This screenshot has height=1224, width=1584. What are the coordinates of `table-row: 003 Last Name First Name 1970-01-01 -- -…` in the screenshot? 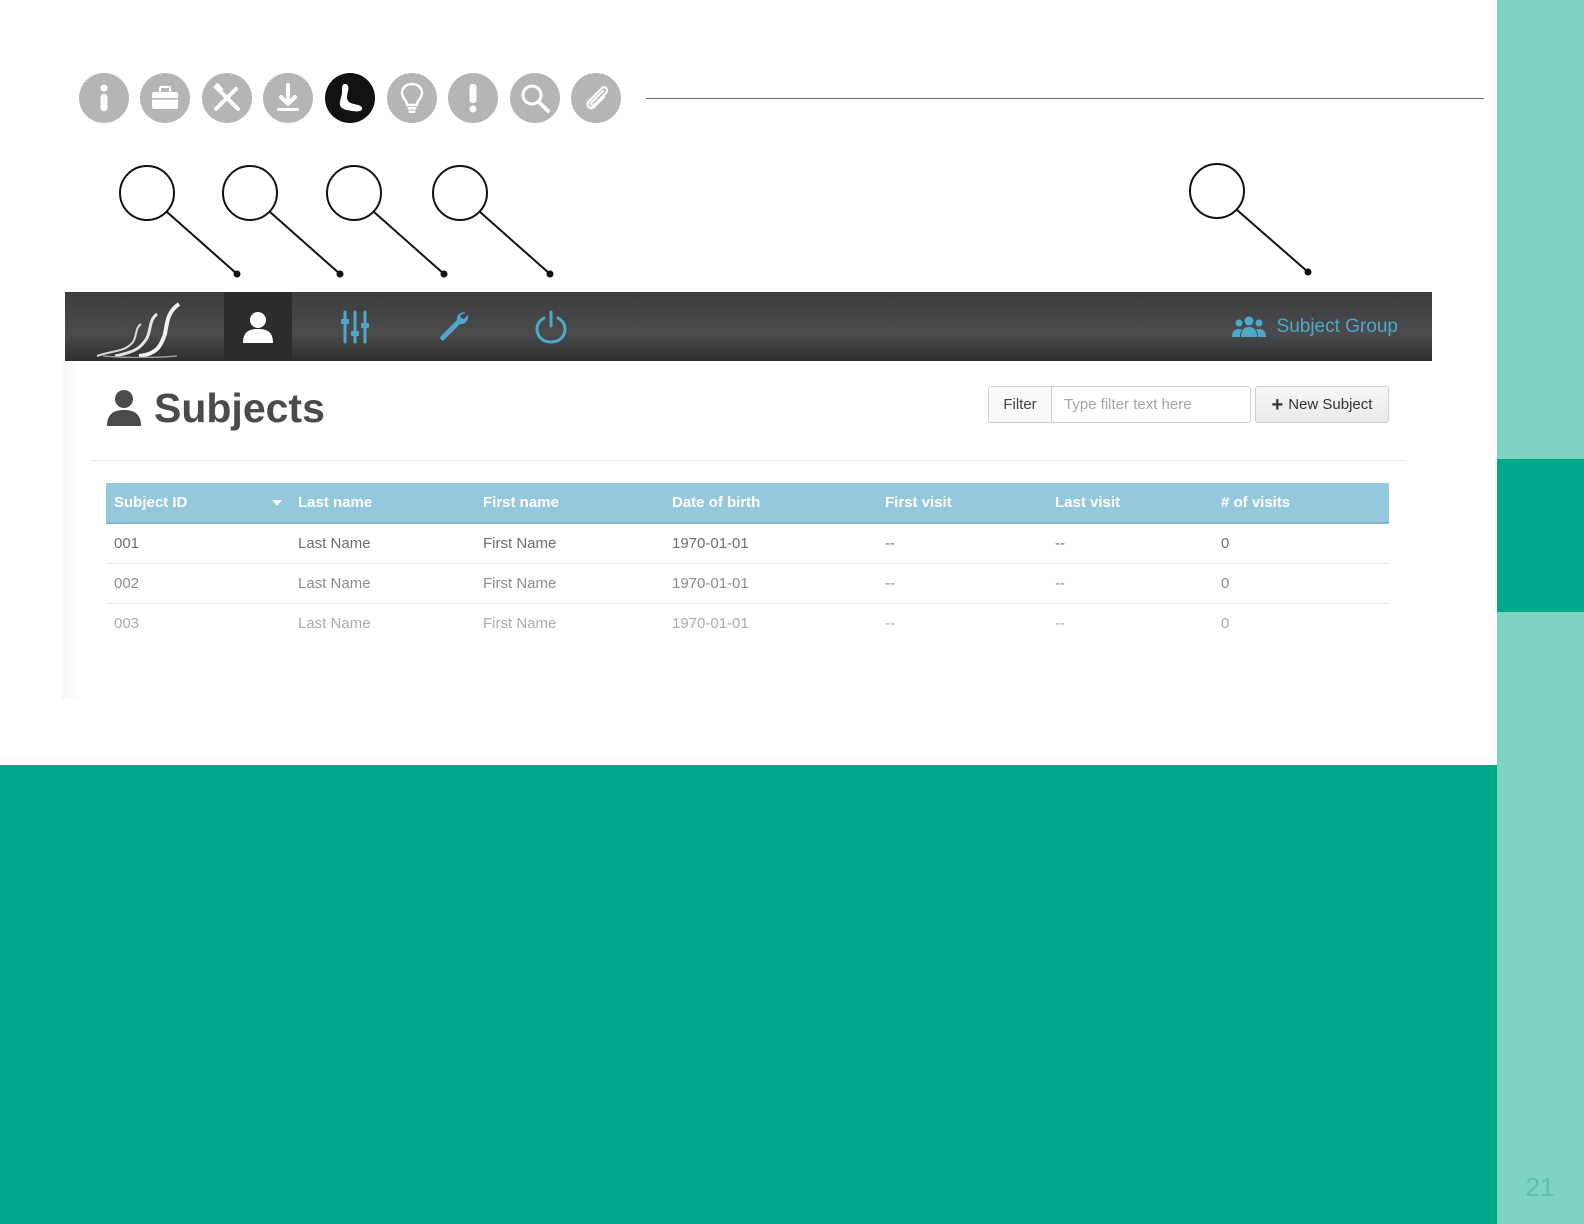 It's located at (747, 623).